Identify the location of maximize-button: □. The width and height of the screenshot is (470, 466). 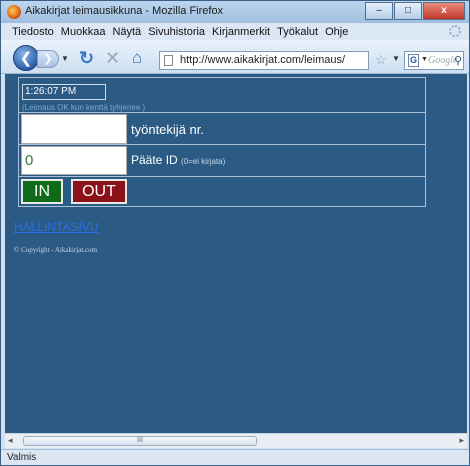
(408, 11).